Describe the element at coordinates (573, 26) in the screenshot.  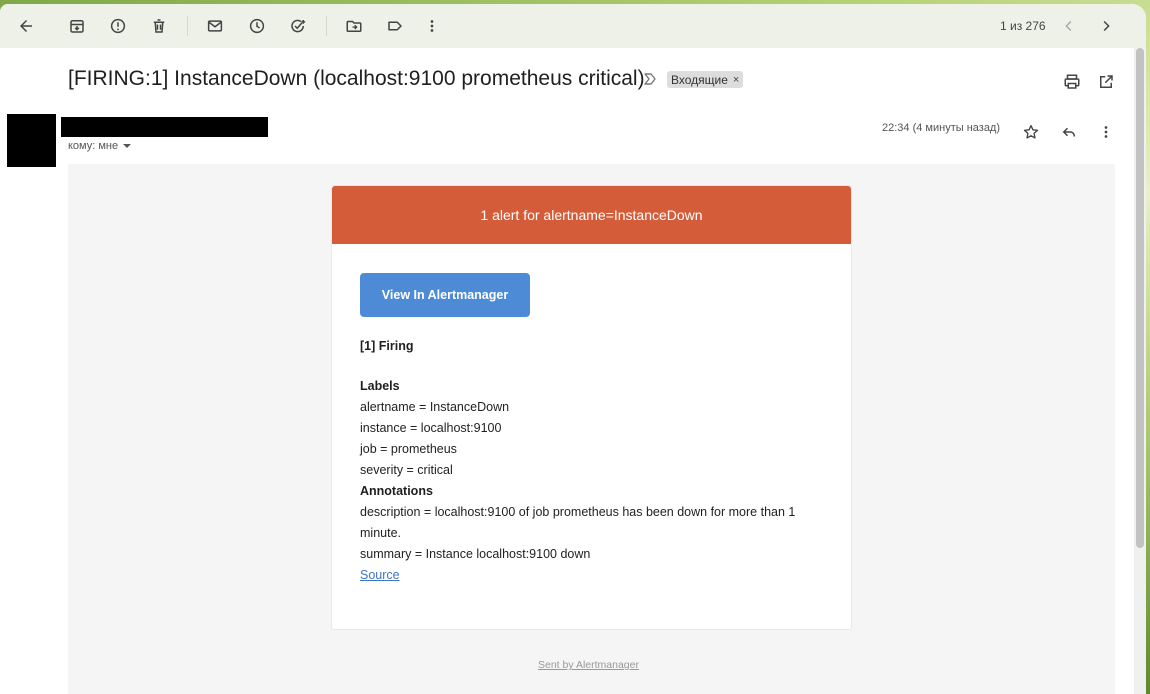
I see `toolbar: 1 из 276` at that location.